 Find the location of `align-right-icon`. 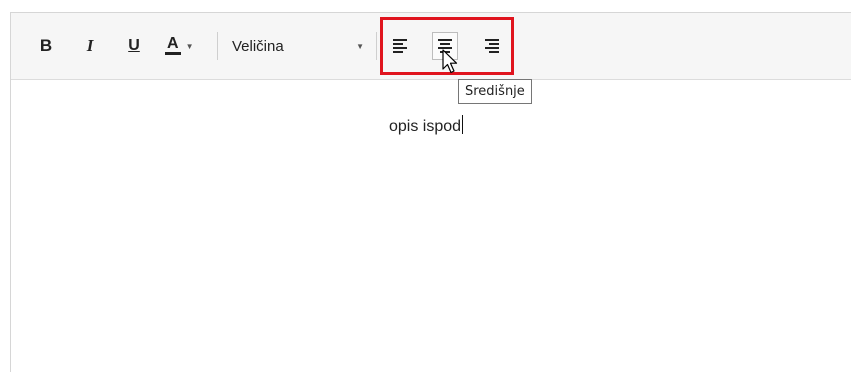

align-right-icon is located at coordinates (492, 46).